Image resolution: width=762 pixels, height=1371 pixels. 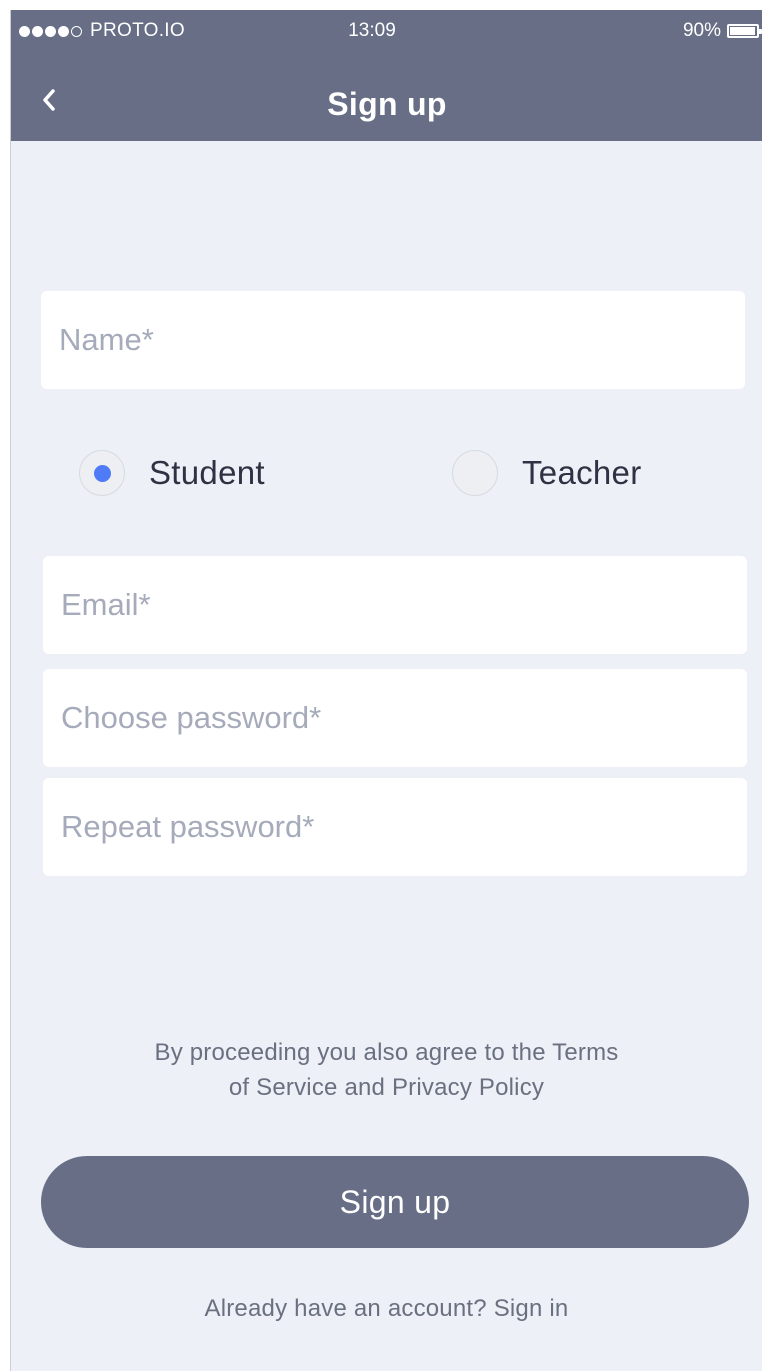 I want to click on radio-selected-dot, so click(x=102, y=473).